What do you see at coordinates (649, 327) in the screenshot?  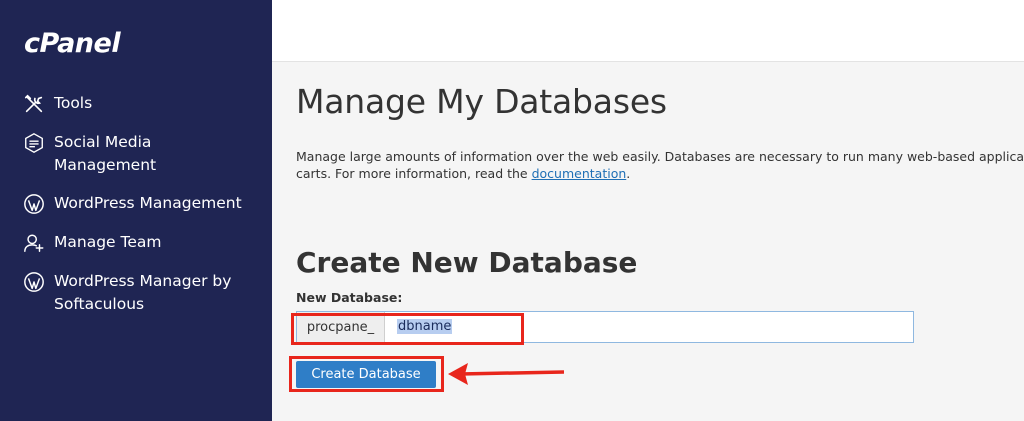 I see `new-database-input` at bounding box center [649, 327].